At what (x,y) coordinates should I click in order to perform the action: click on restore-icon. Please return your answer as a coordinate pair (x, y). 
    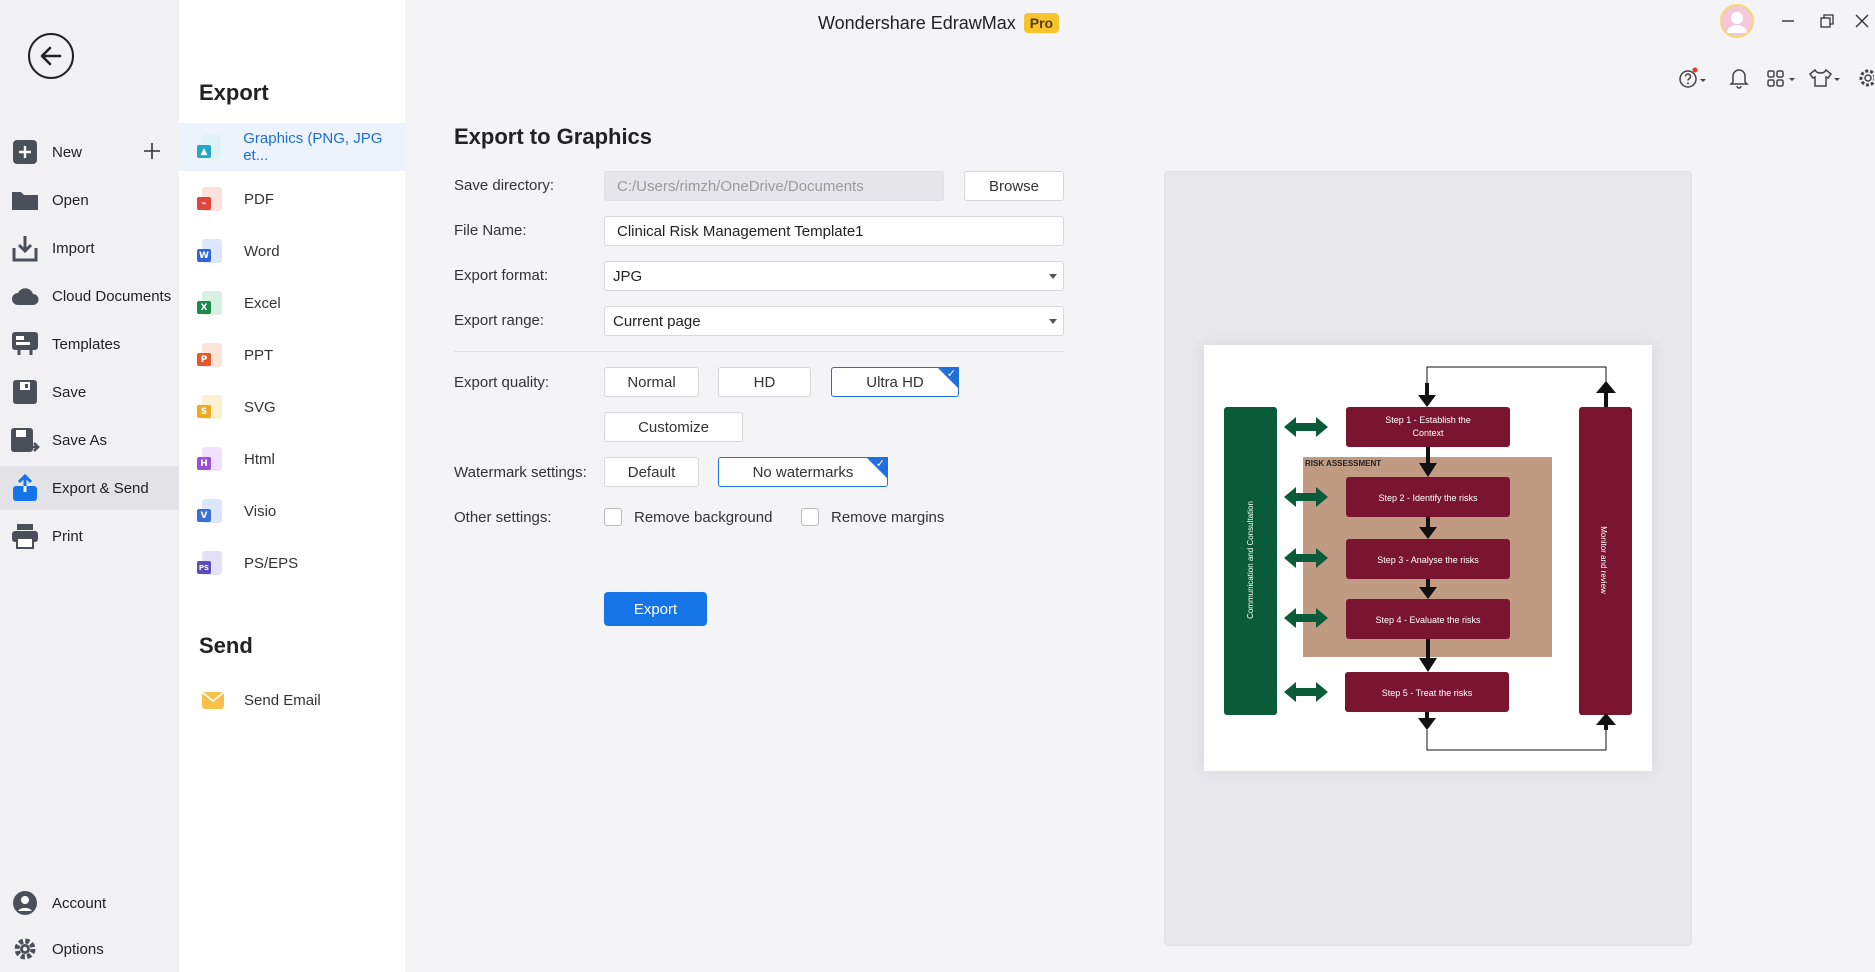
    Looking at the image, I should click on (1827, 21).